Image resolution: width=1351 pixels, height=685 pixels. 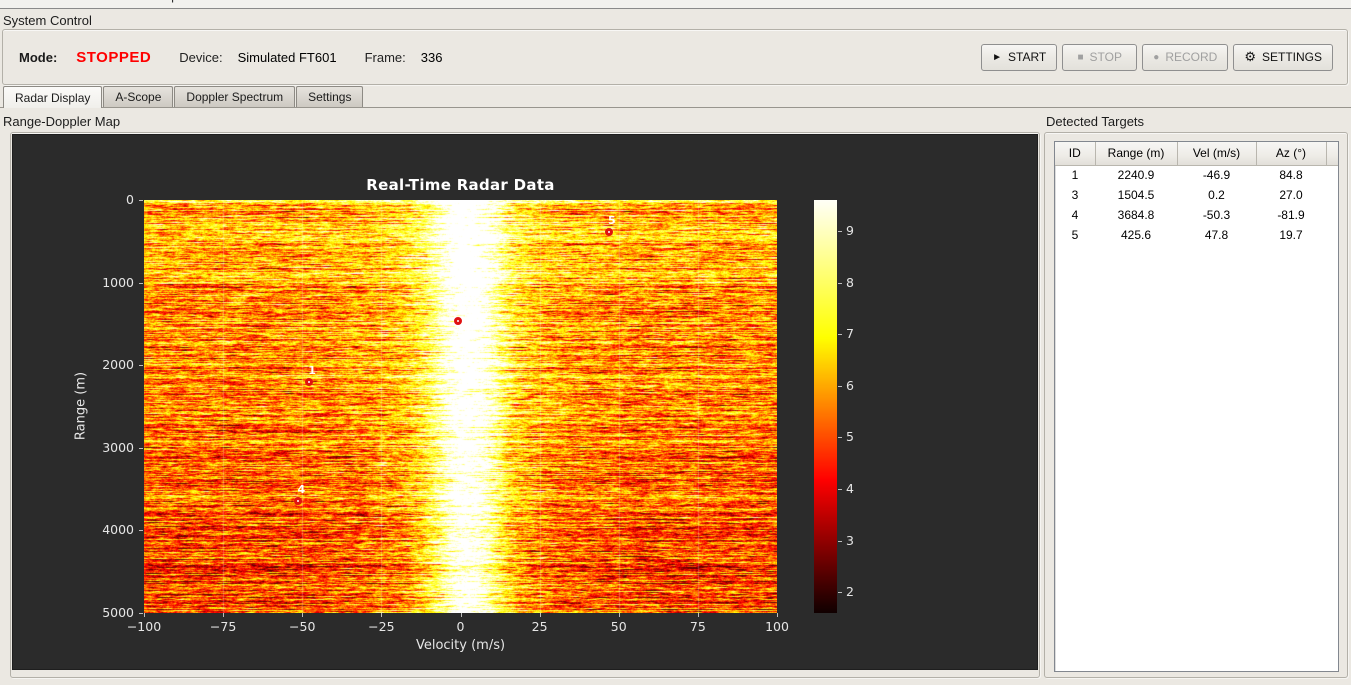 I want to click on start-button: ► START, so click(x=1019, y=57).